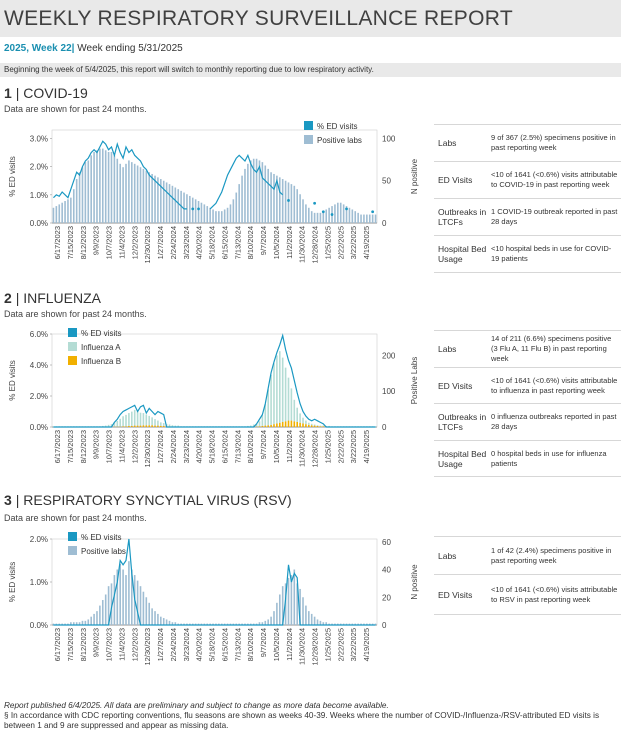 The height and width of the screenshot is (735, 621). I want to click on row-label: Labs, so click(461, 143).